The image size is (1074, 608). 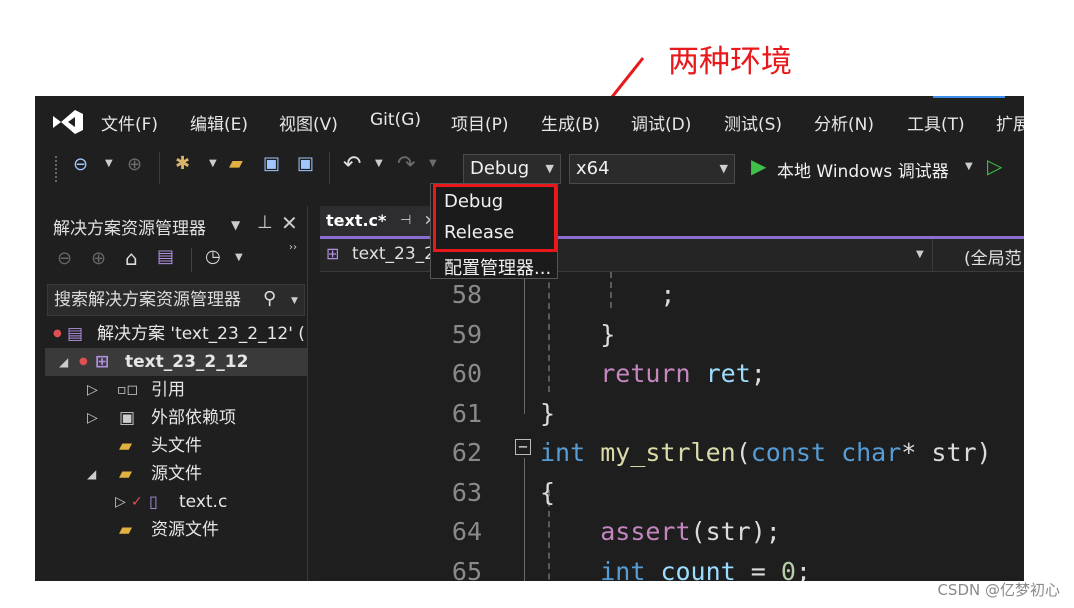 I want to click on nav-separator, so click(x=932, y=255).